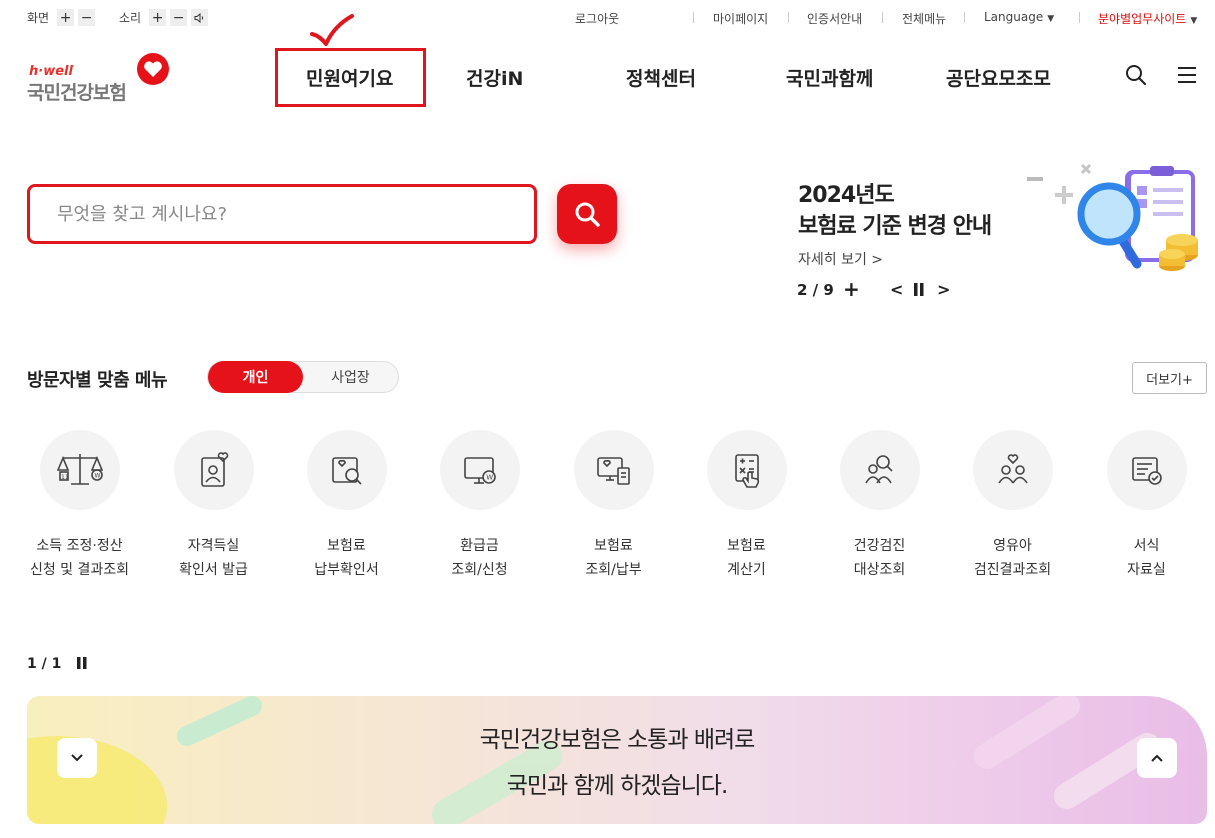 This screenshot has width=1215, height=838. What do you see at coordinates (613, 570) in the screenshot?
I see `menu-item-label-line2: 조회/납부` at bounding box center [613, 570].